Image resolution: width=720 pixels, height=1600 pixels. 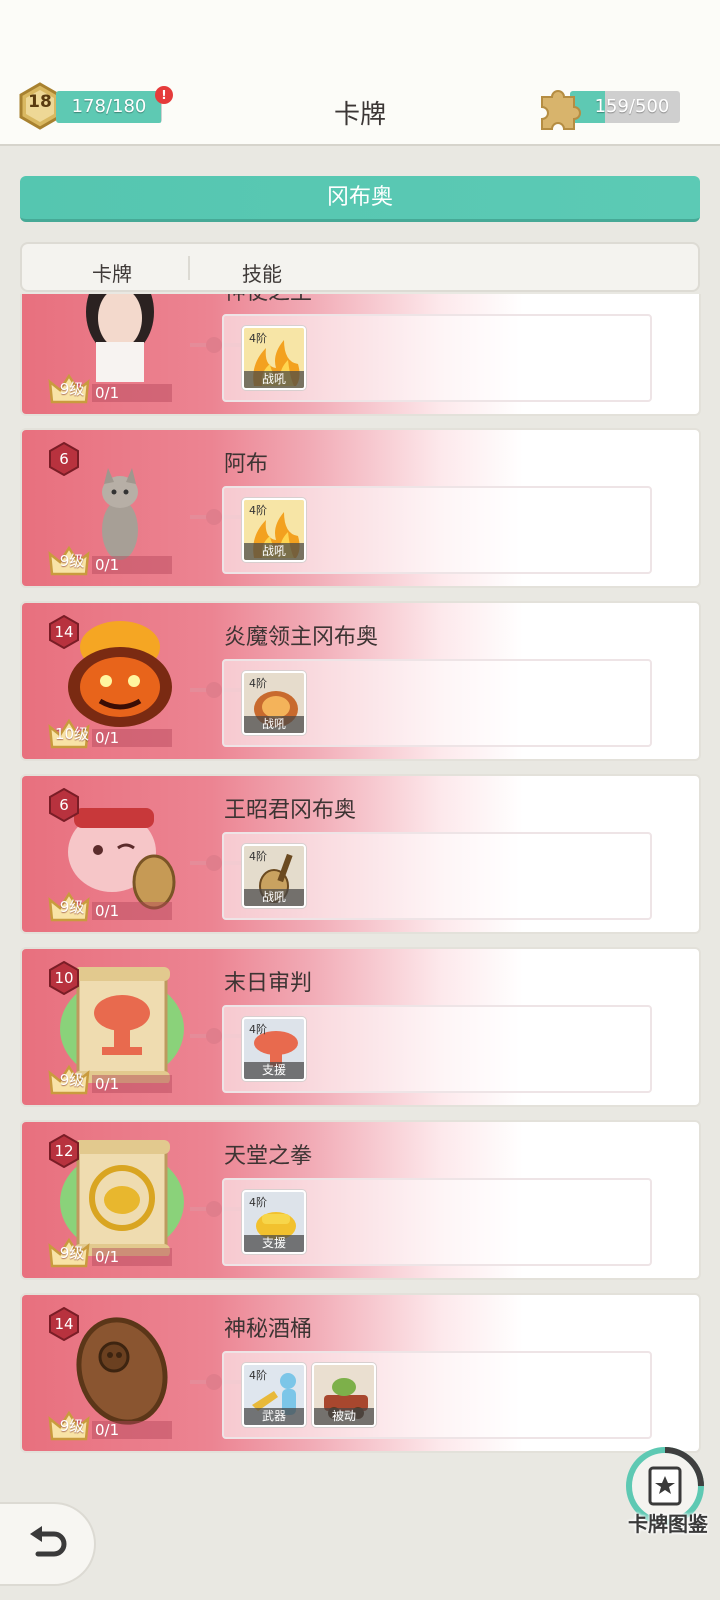 I want to click on card-row: 6 9级 0/1 王昭君冈布奥 4阶战吼, so click(x=360, y=854).